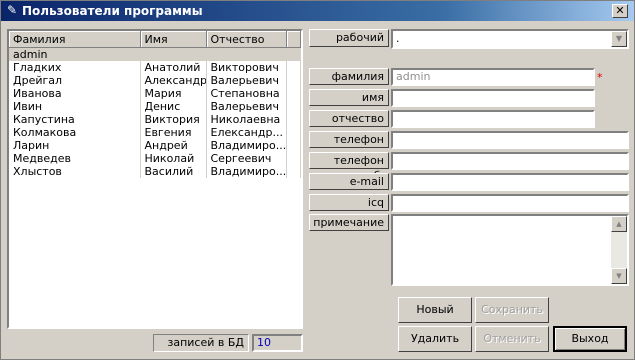  I want to click on delete-button: Удалить, so click(435, 339).